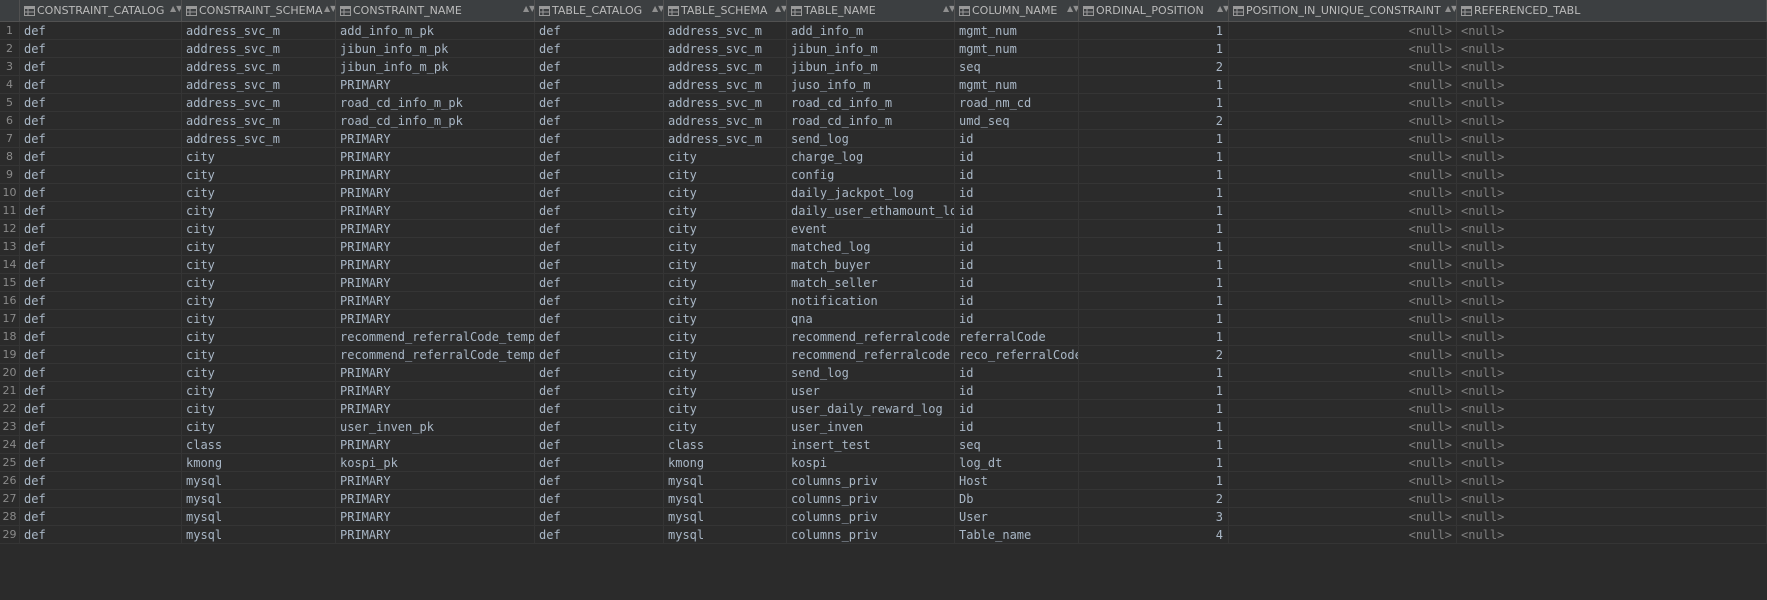  I want to click on cell-table-schema: mysql, so click(725, 498).